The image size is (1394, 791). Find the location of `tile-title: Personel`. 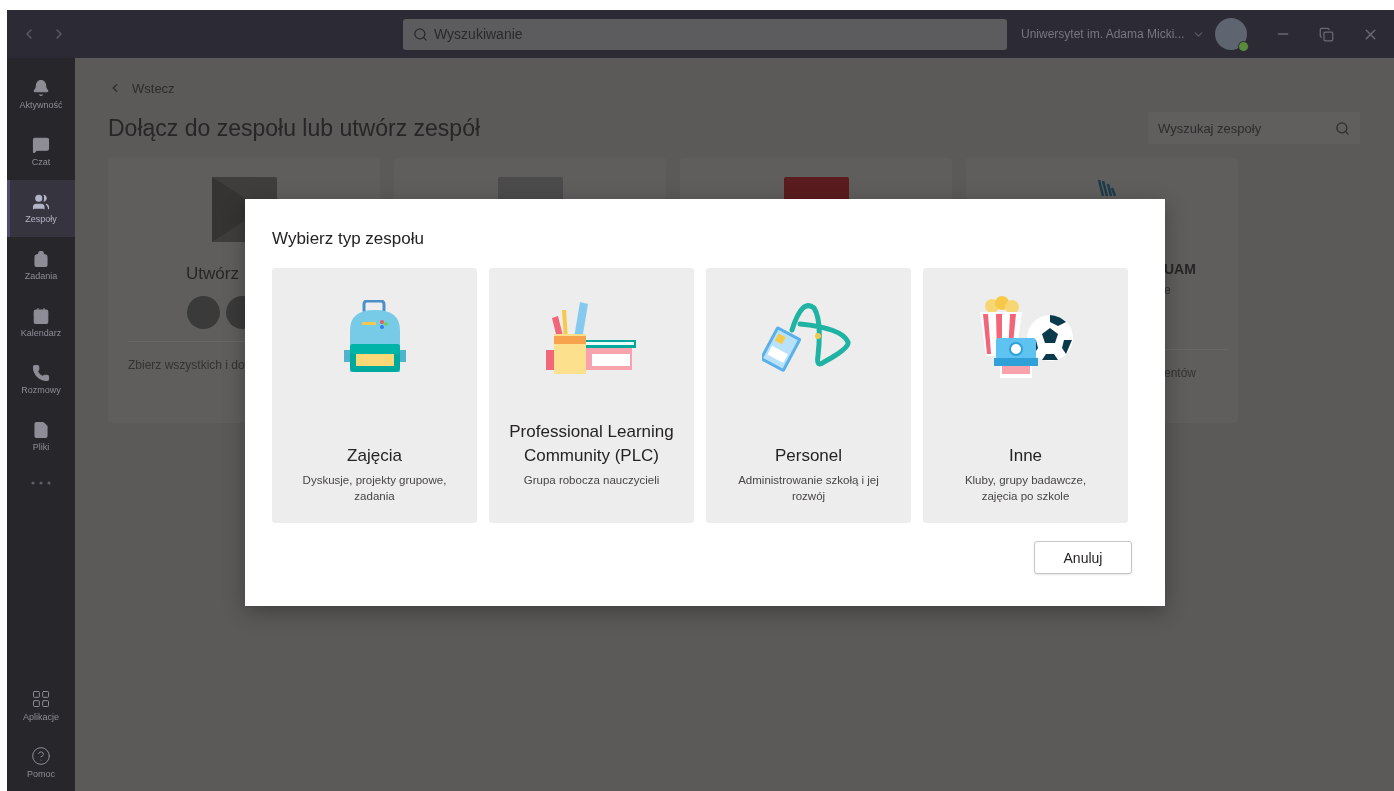

tile-title: Personel is located at coordinates (808, 456).